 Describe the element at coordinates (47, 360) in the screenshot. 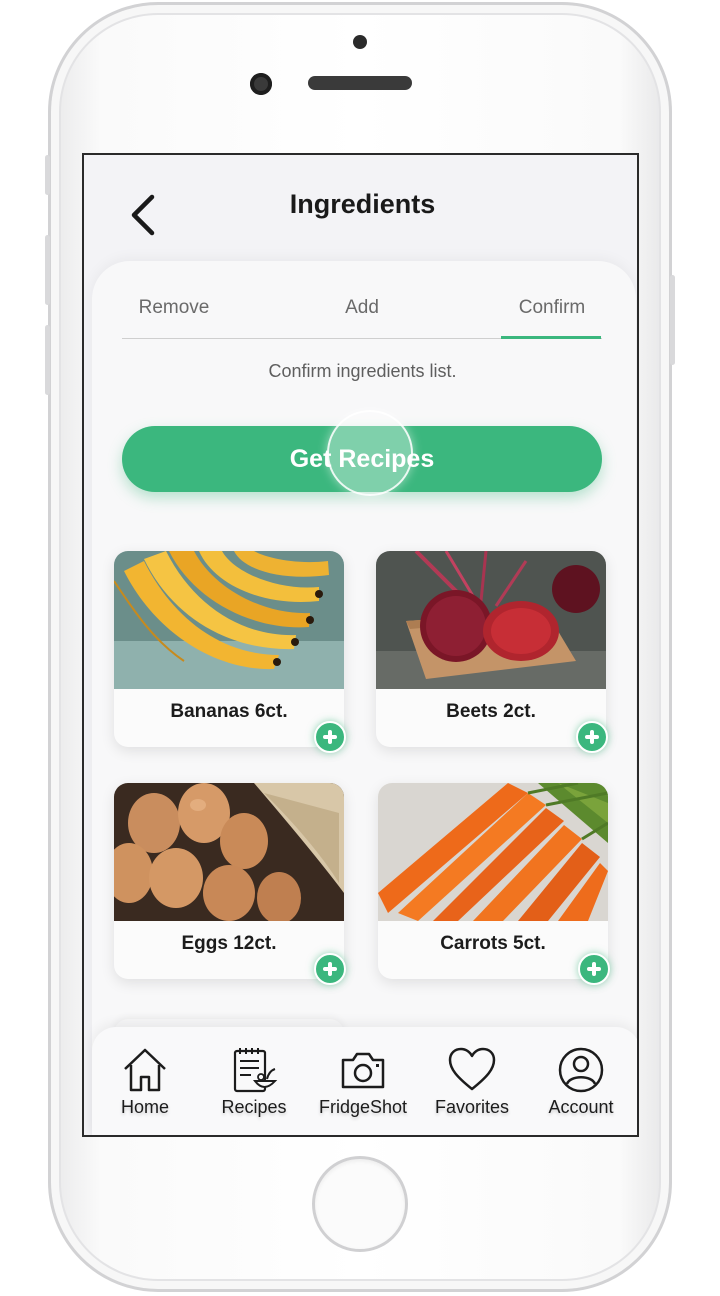

I see `volume-down-button` at that location.